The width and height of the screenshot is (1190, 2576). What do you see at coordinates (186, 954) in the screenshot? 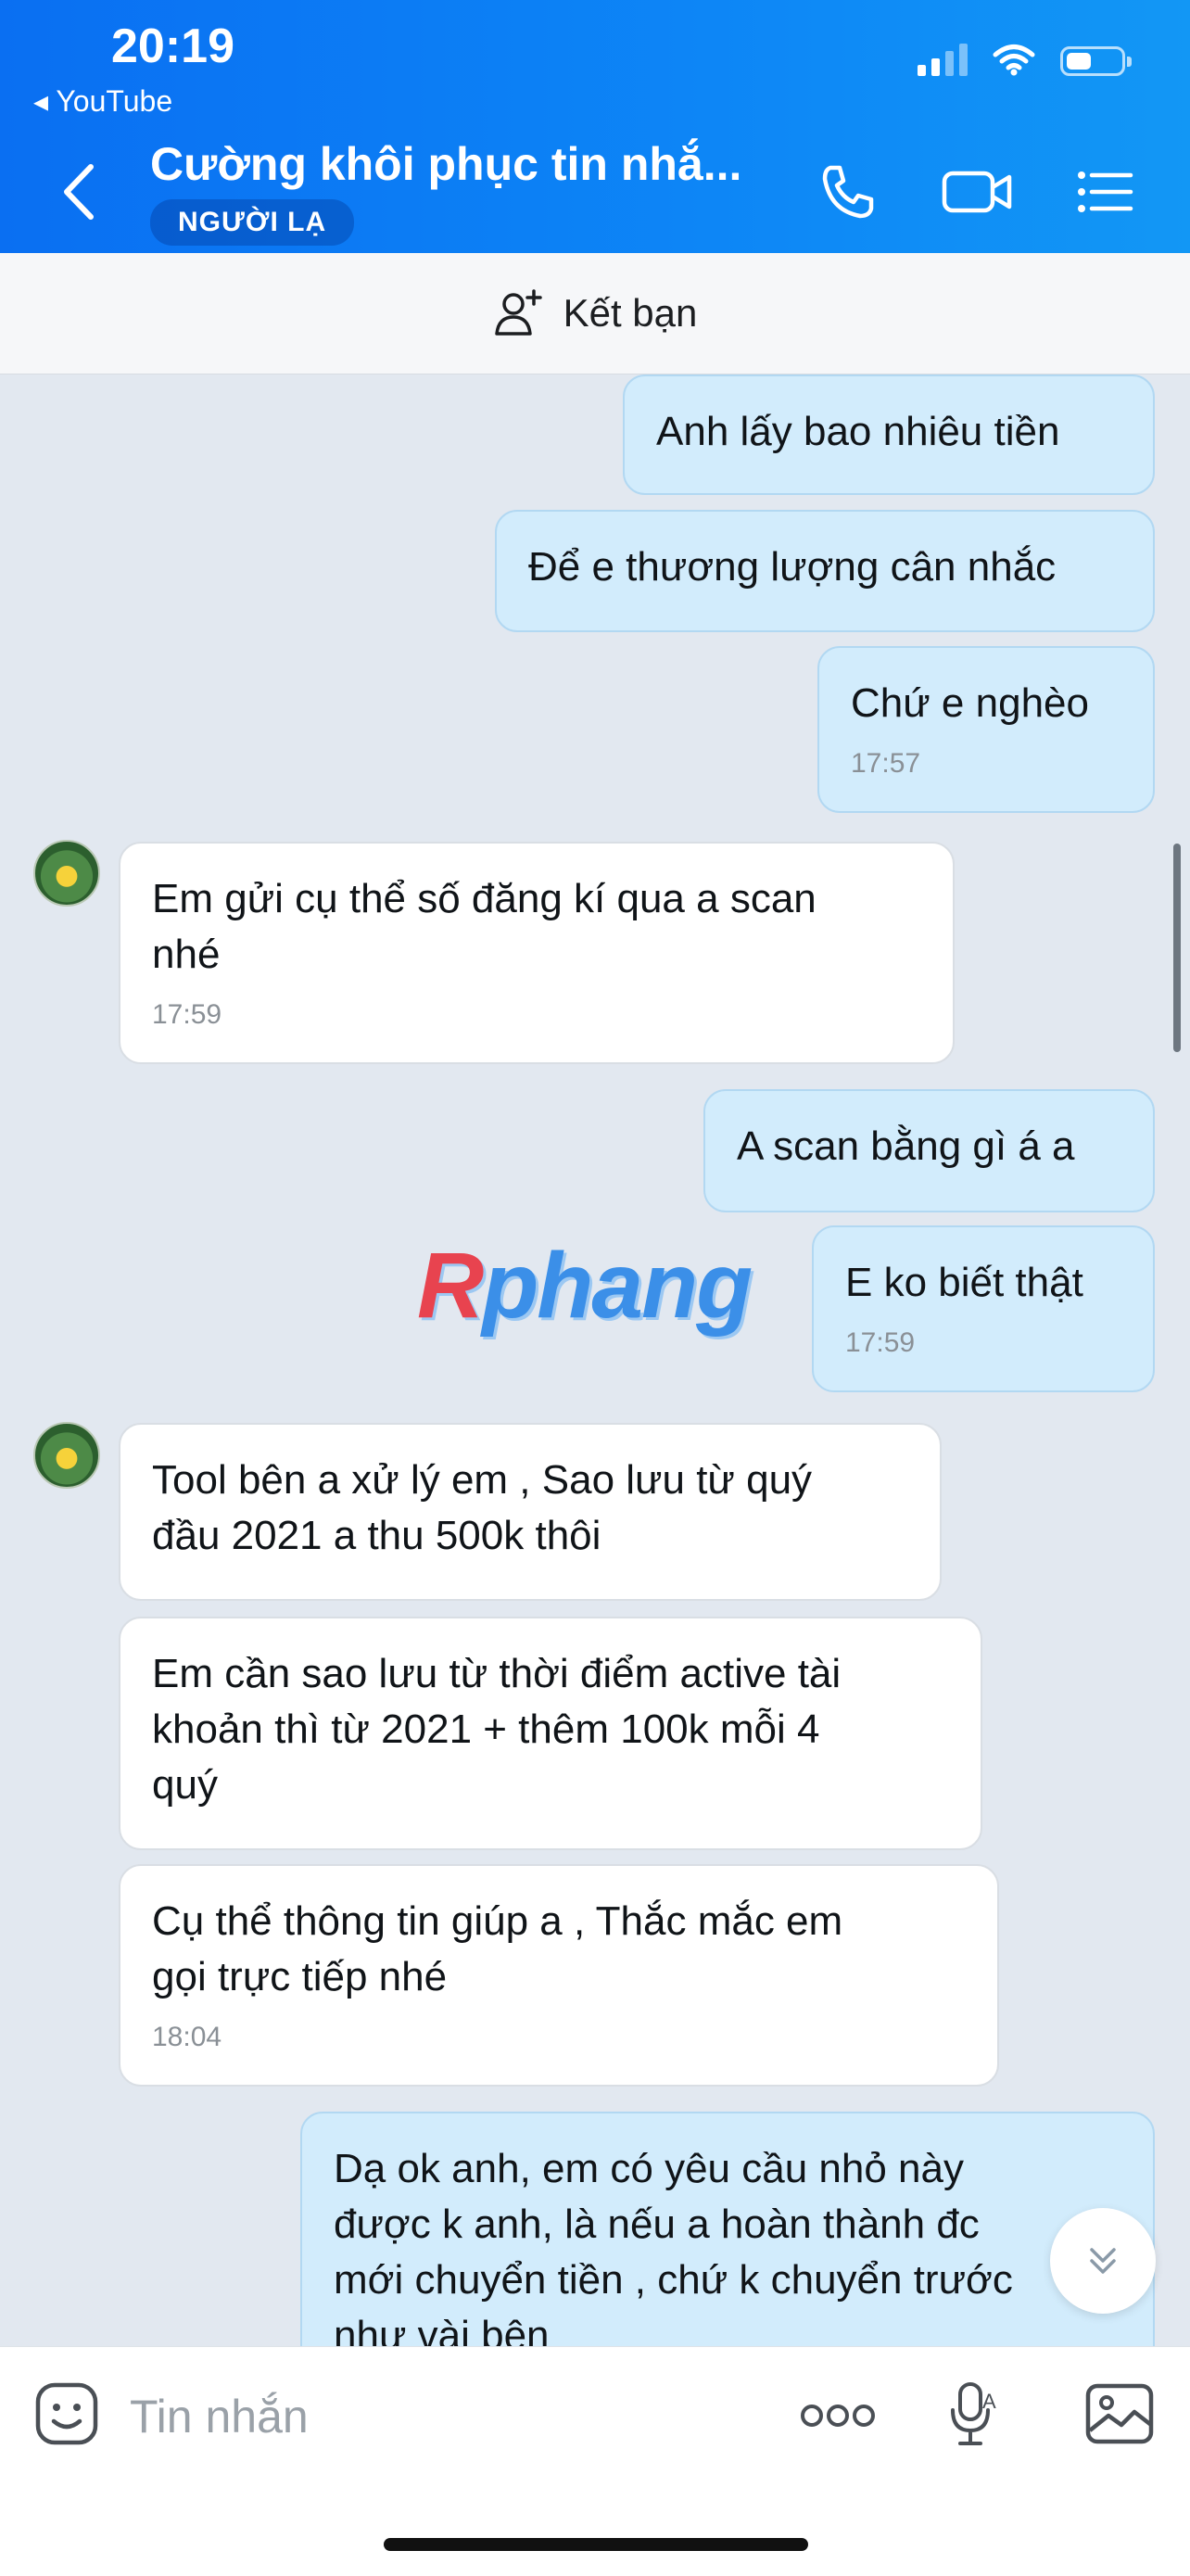
I see `message-text: nhé` at bounding box center [186, 954].